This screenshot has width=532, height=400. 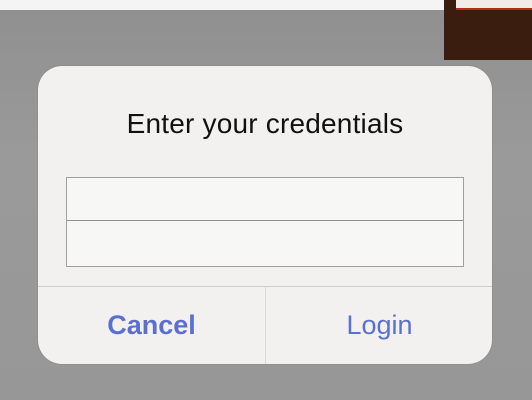 What do you see at coordinates (265, 199) in the screenshot?
I see `username-field` at bounding box center [265, 199].